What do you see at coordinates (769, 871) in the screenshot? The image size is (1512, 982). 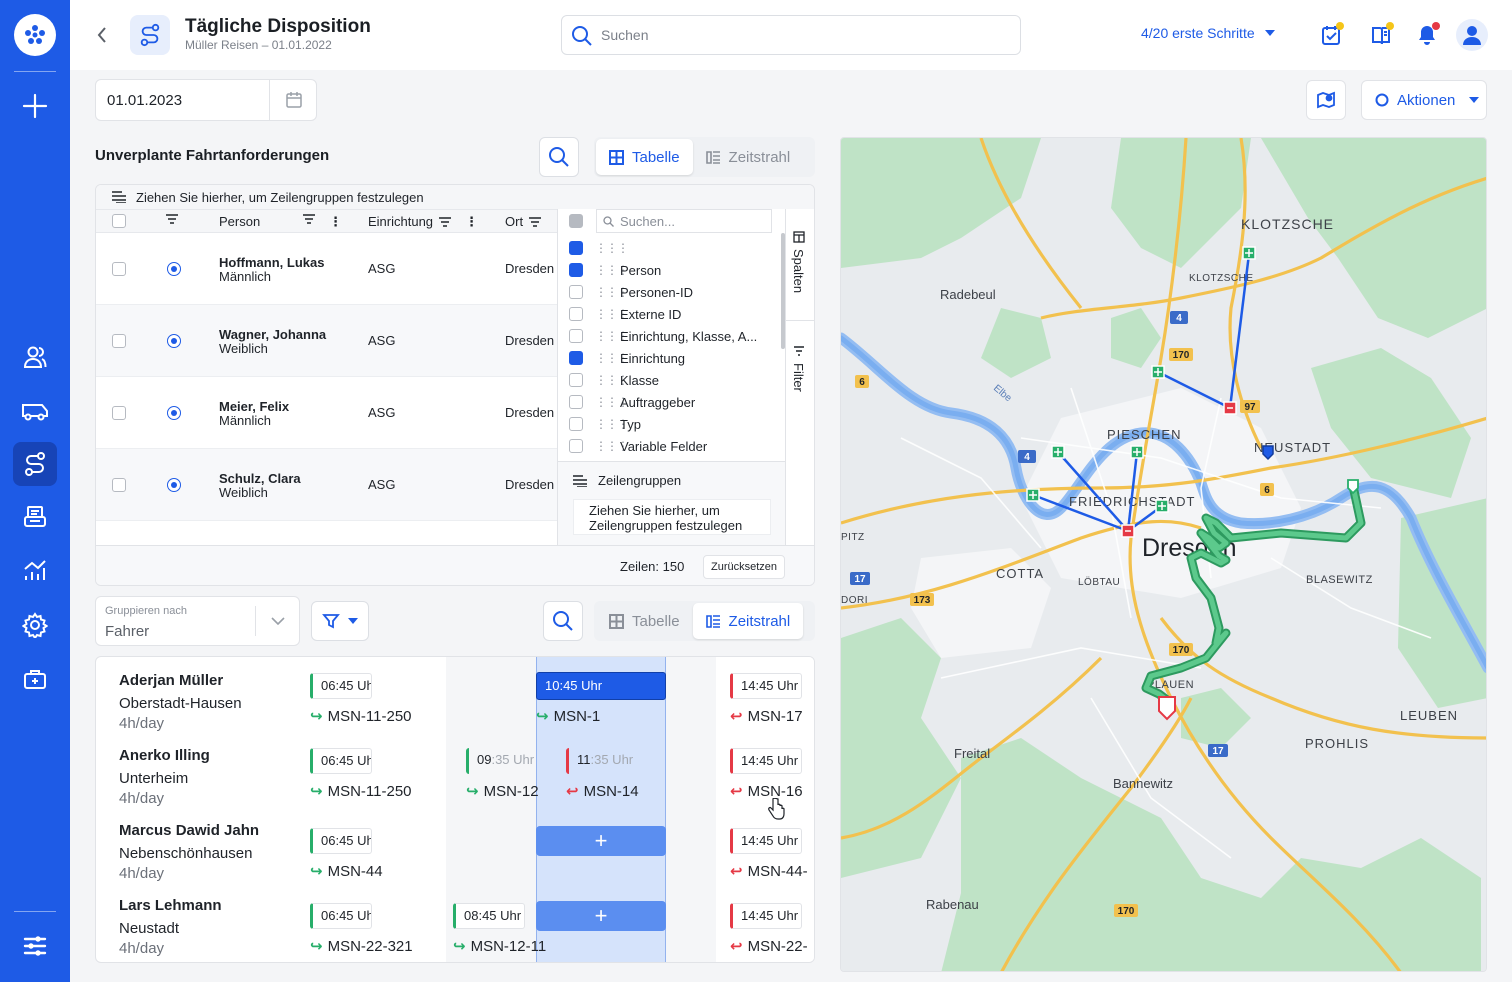 I see `trip-mission: ↩ MSN-44-` at bounding box center [769, 871].